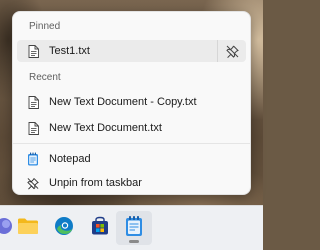 The height and width of the screenshot is (250, 320). Describe the element at coordinates (131, 159) in the screenshot. I see `open-notepad-action: Notepad` at that location.